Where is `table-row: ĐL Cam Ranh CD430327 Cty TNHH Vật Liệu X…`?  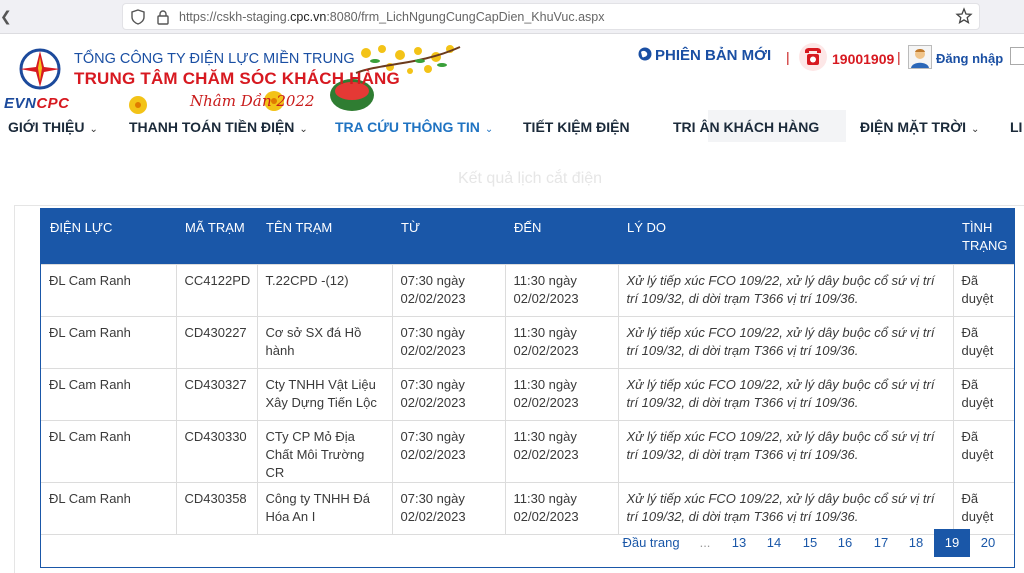
table-row: ĐL Cam Ranh CD430327 Cty TNHH Vật Liệu X… is located at coordinates (527, 394).